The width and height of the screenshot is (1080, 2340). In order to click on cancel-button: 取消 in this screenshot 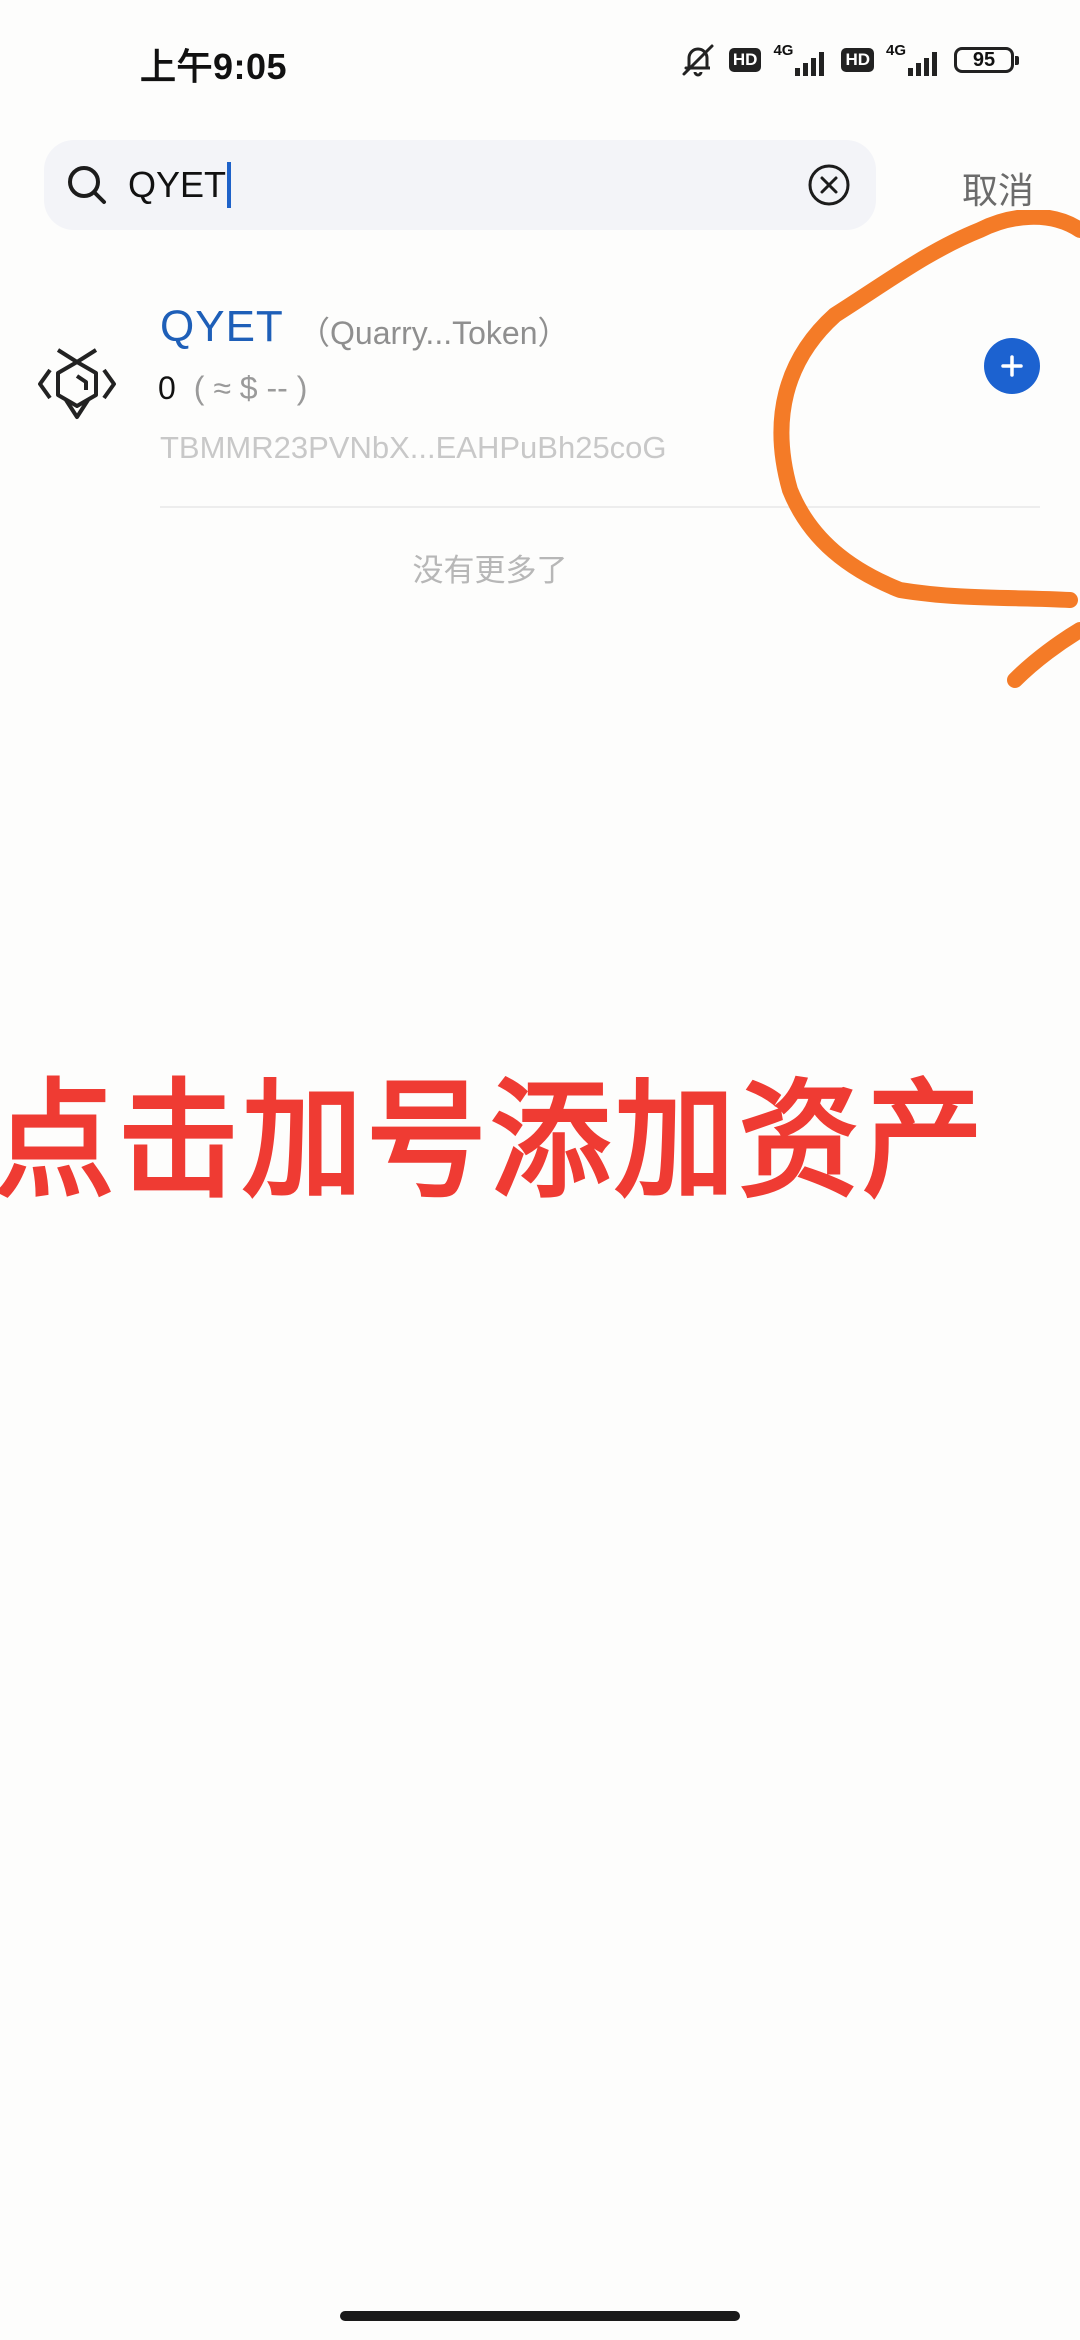, I will do `click(998, 188)`.